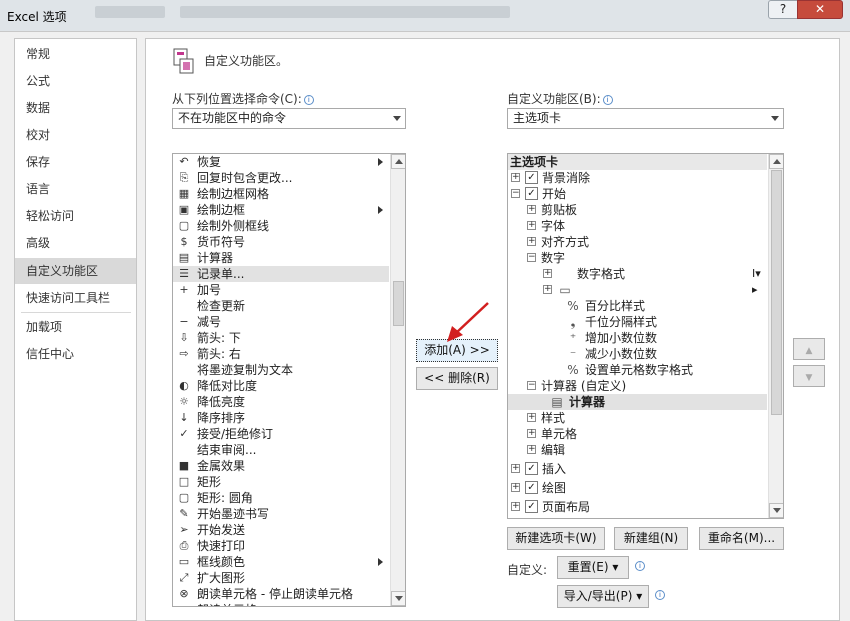  What do you see at coordinates (756, 274) in the screenshot?
I see `node-control: Ι▾` at bounding box center [756, 274].